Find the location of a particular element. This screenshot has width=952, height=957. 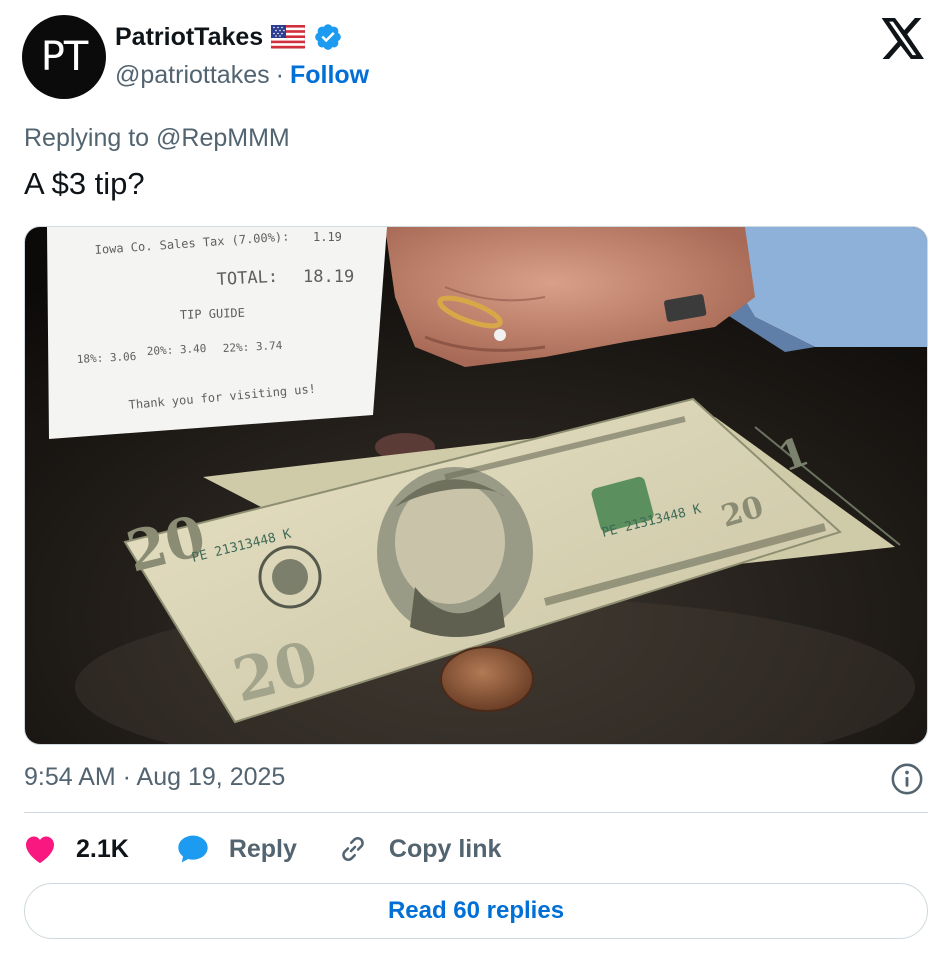

author-handle-row: @patriottakes · Follow is located at coordinates (242, 75).